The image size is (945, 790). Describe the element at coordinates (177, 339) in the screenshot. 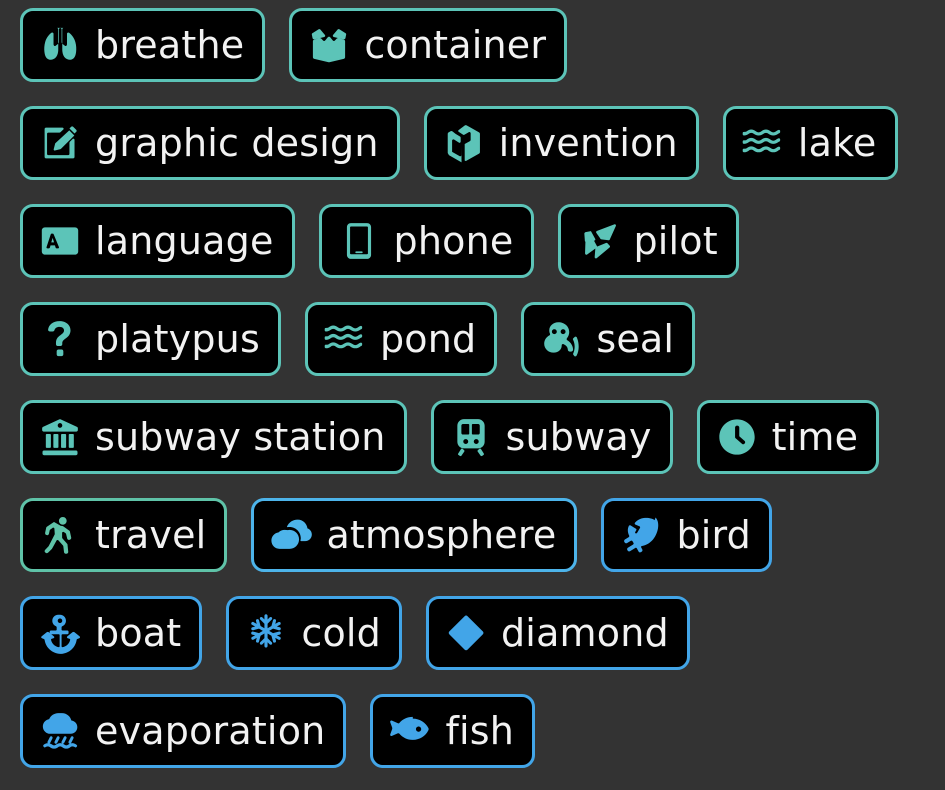

I see `chip-label: platypus` at that location.